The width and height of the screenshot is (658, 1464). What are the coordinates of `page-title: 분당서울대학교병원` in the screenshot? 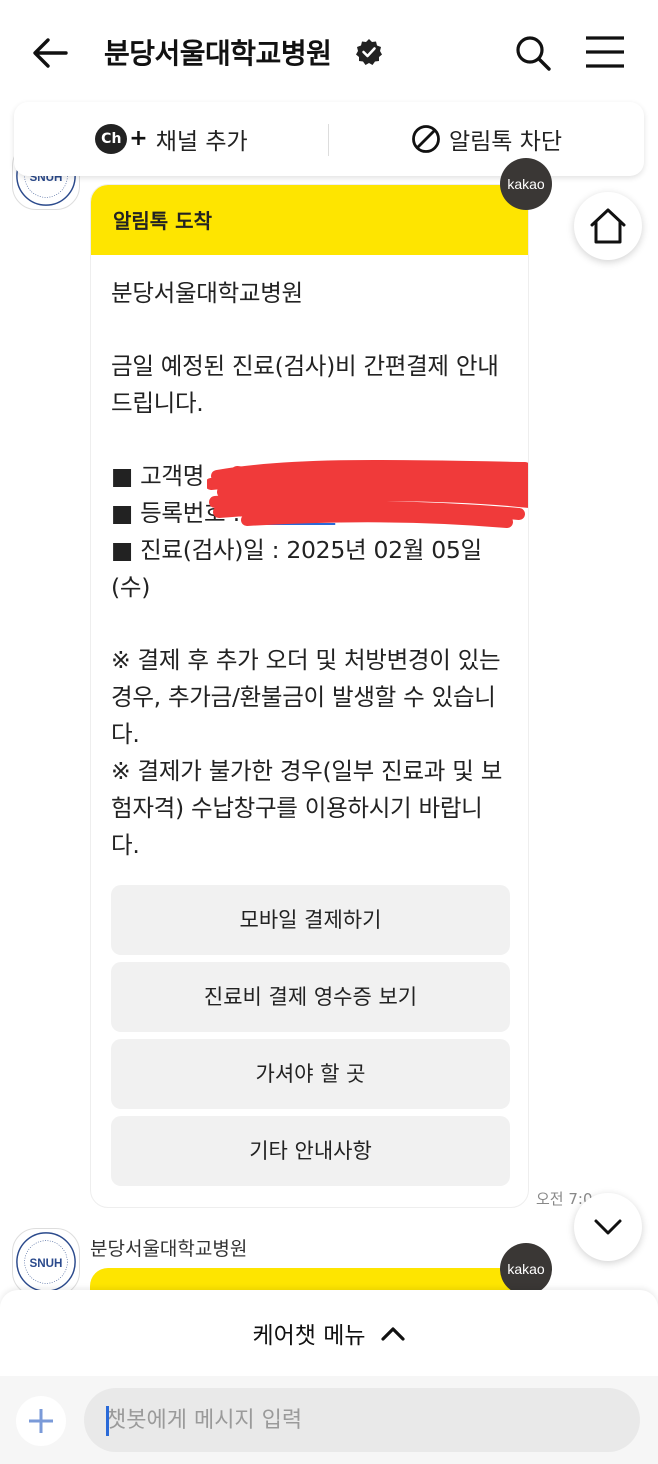 It's located at (218, 53).